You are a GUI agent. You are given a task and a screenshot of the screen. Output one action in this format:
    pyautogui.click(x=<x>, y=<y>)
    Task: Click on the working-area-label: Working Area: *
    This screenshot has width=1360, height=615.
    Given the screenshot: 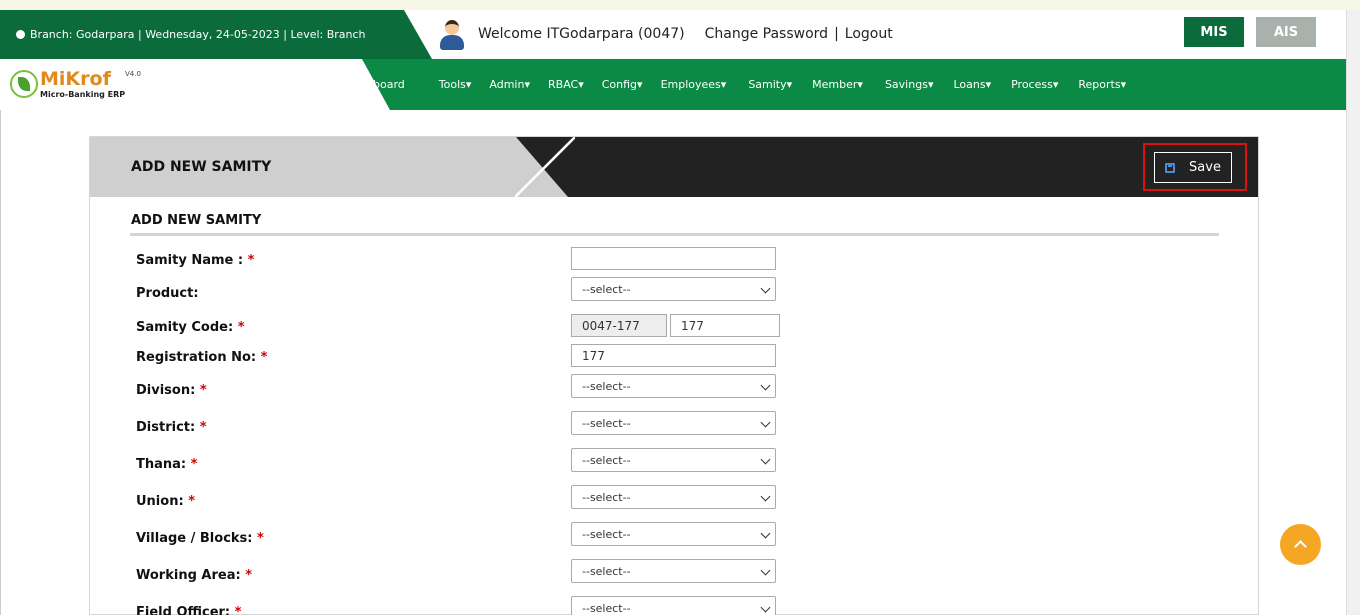 What is the action you would take?
    pyautogui.click(x=194, y=575)
    